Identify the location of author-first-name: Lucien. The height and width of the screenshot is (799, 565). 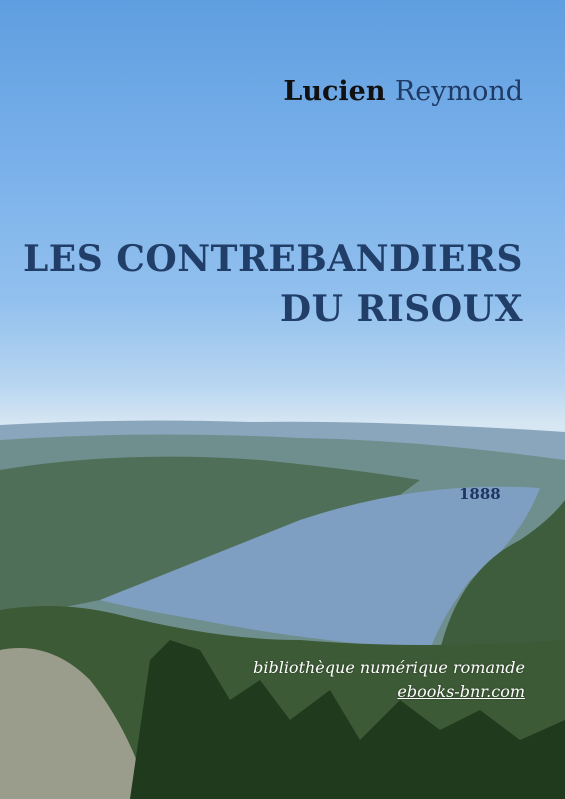
(334, 91).